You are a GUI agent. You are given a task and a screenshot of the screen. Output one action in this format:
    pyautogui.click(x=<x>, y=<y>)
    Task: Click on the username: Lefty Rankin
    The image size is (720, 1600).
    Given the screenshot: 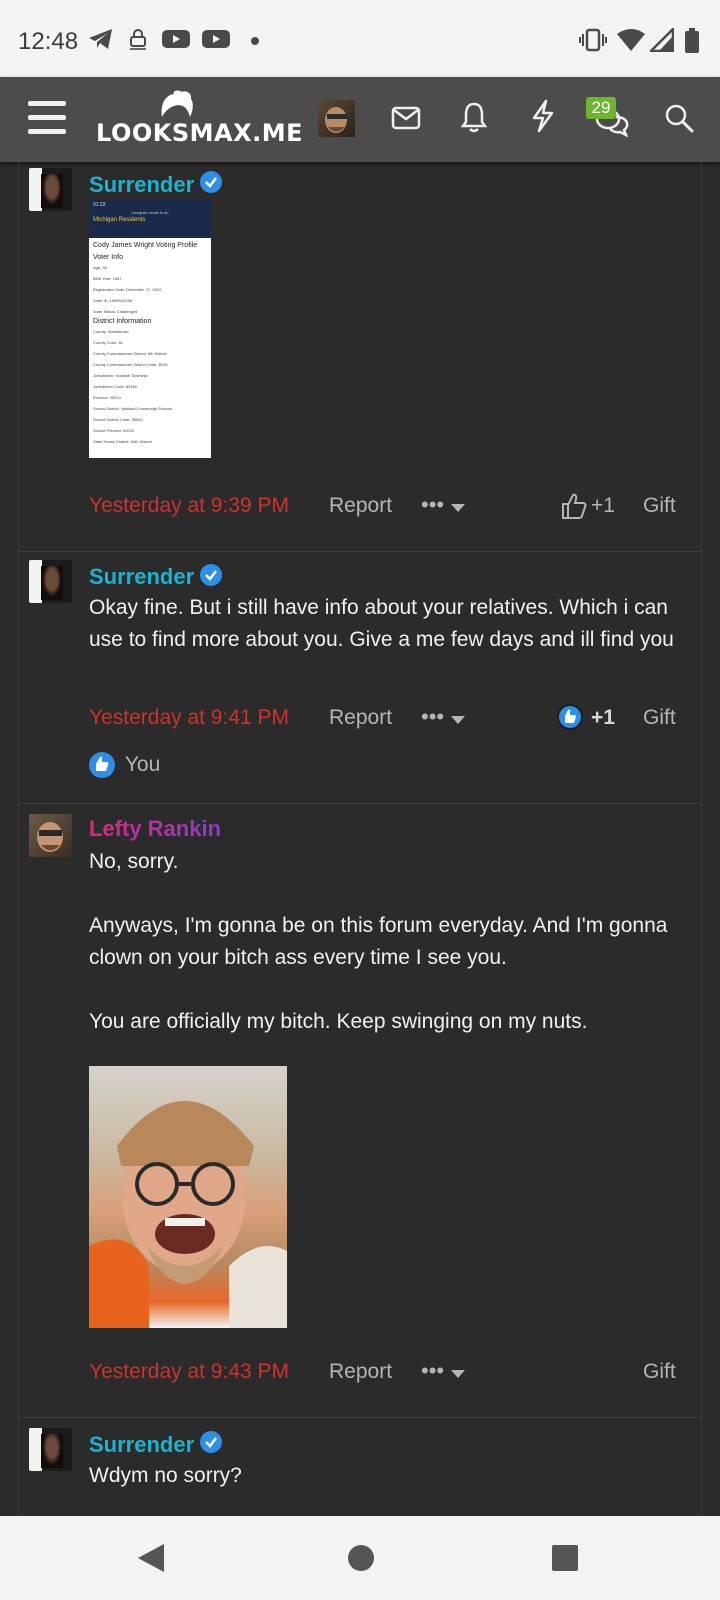 What is the action you would take?
    pyautogui.click(x=155, y=829)
    